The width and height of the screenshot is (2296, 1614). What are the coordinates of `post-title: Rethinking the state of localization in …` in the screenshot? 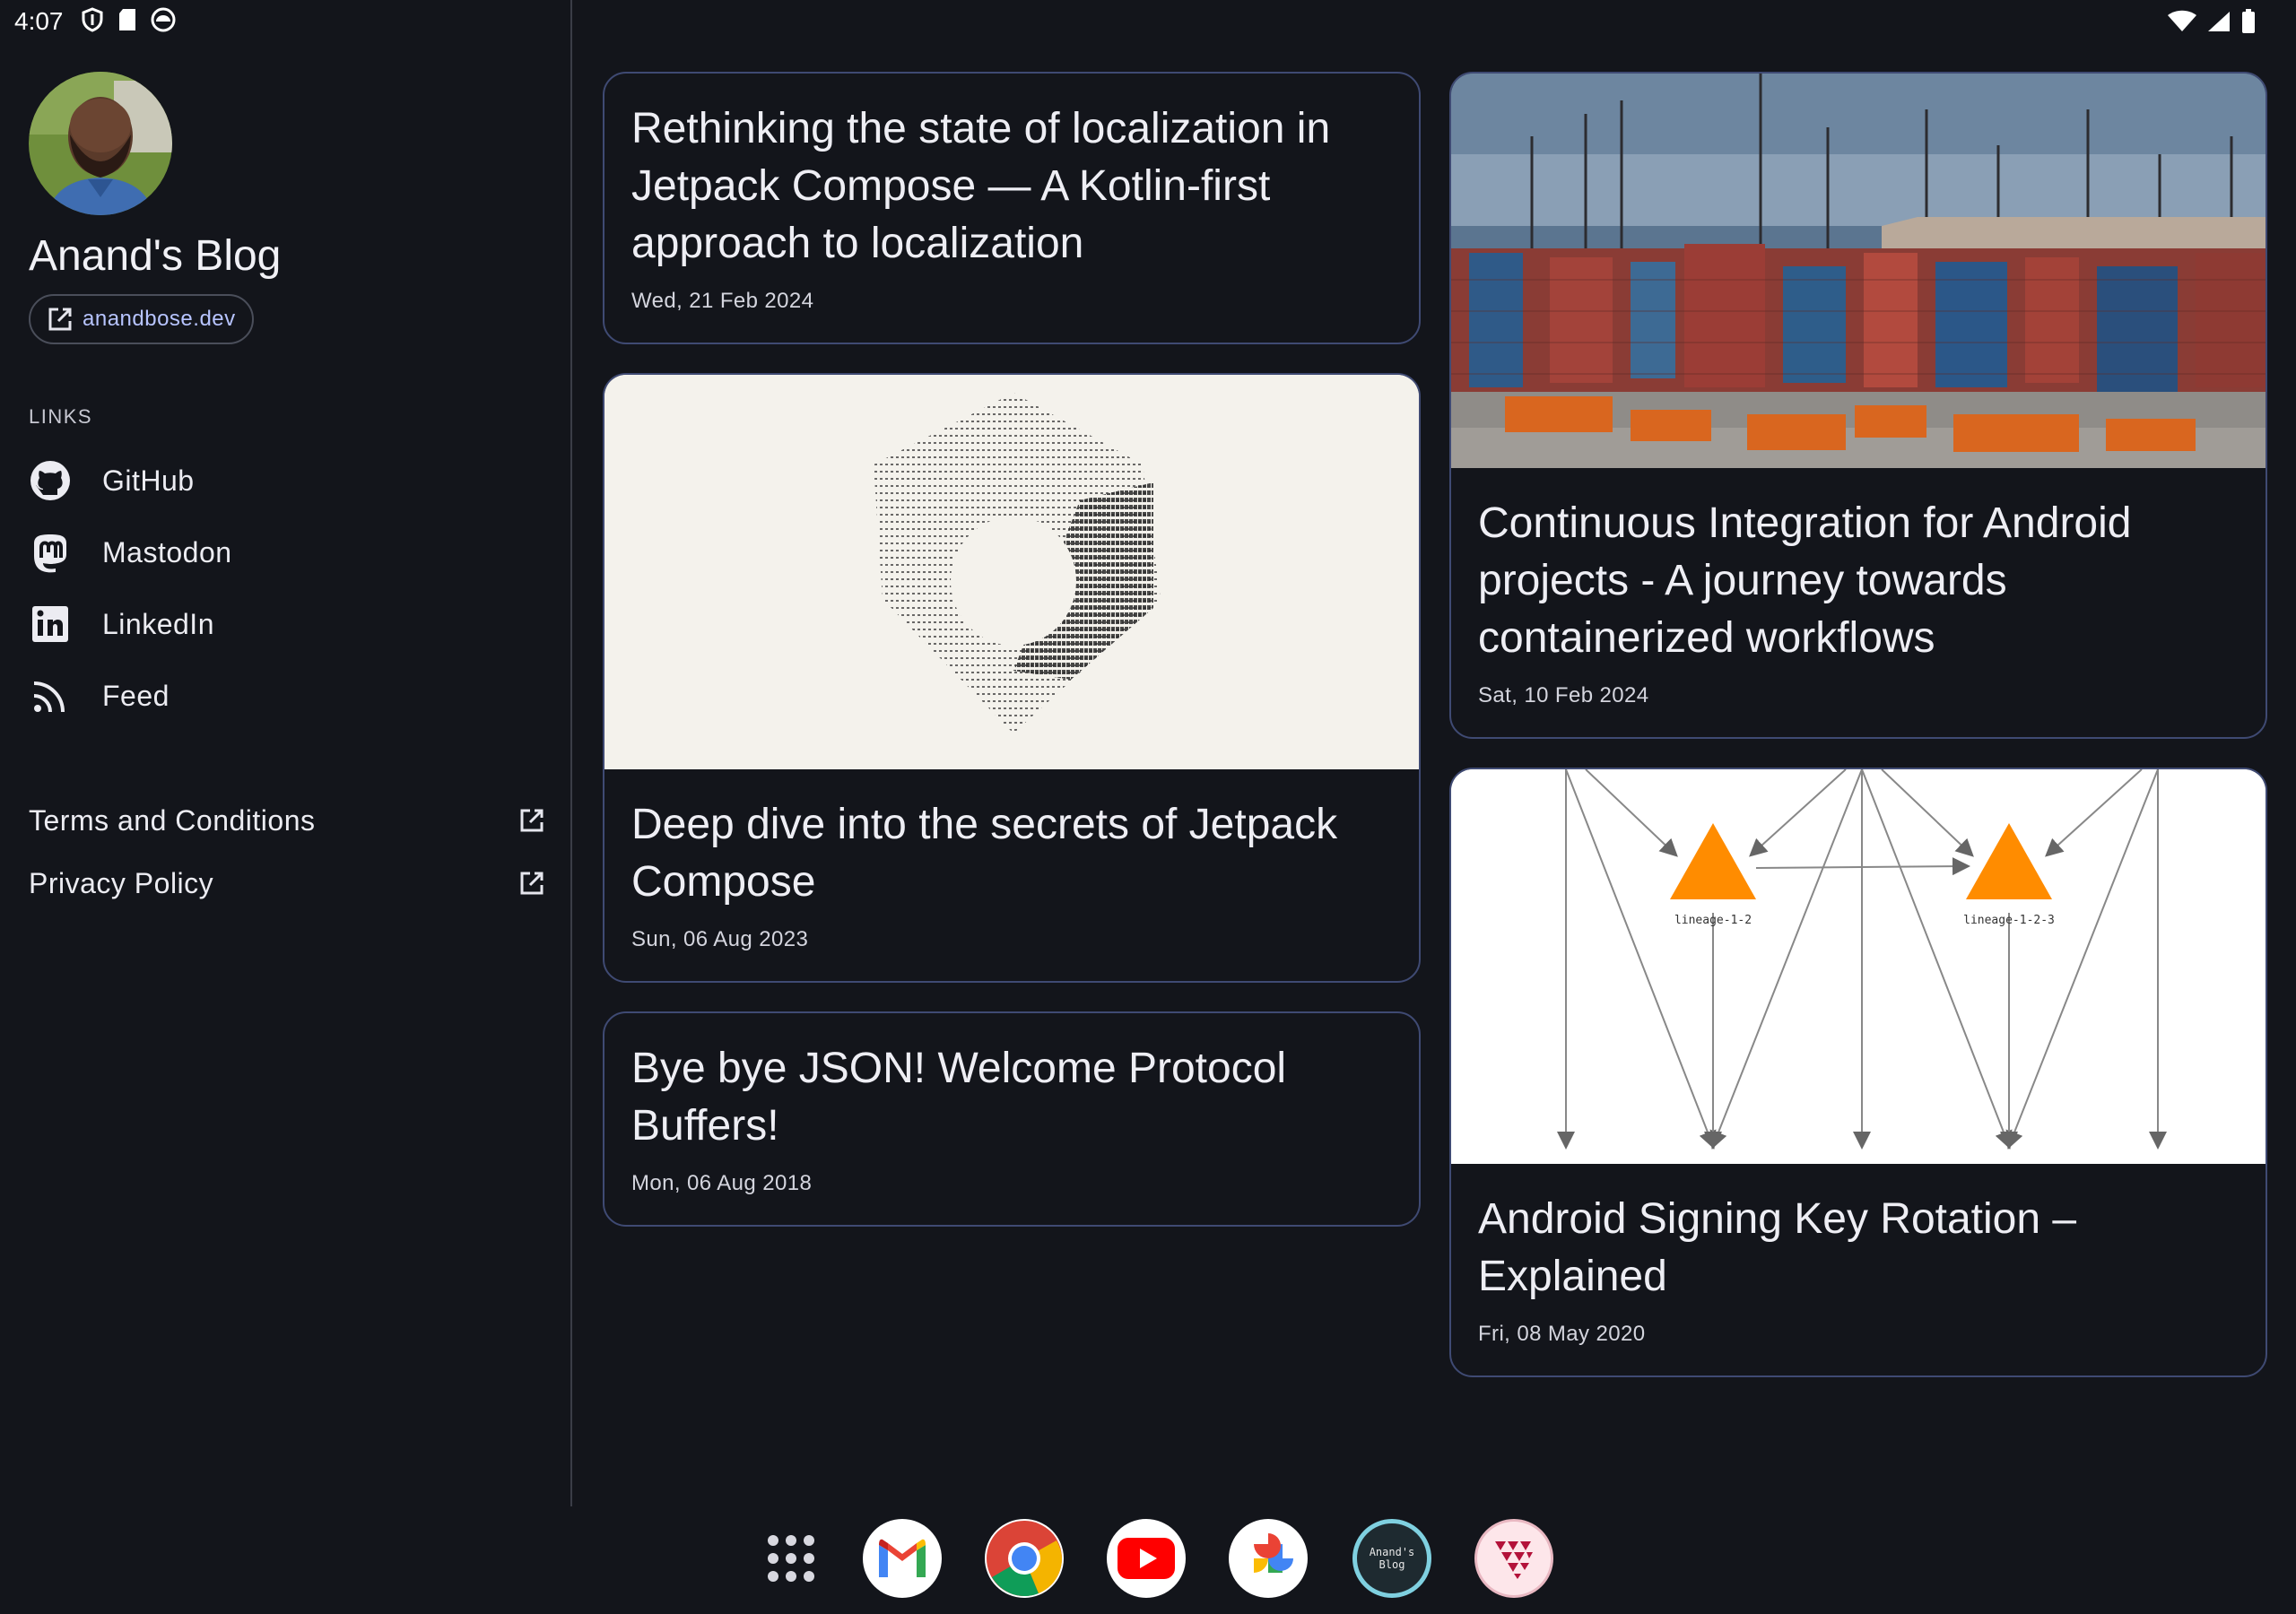 It's located at (981, 186).